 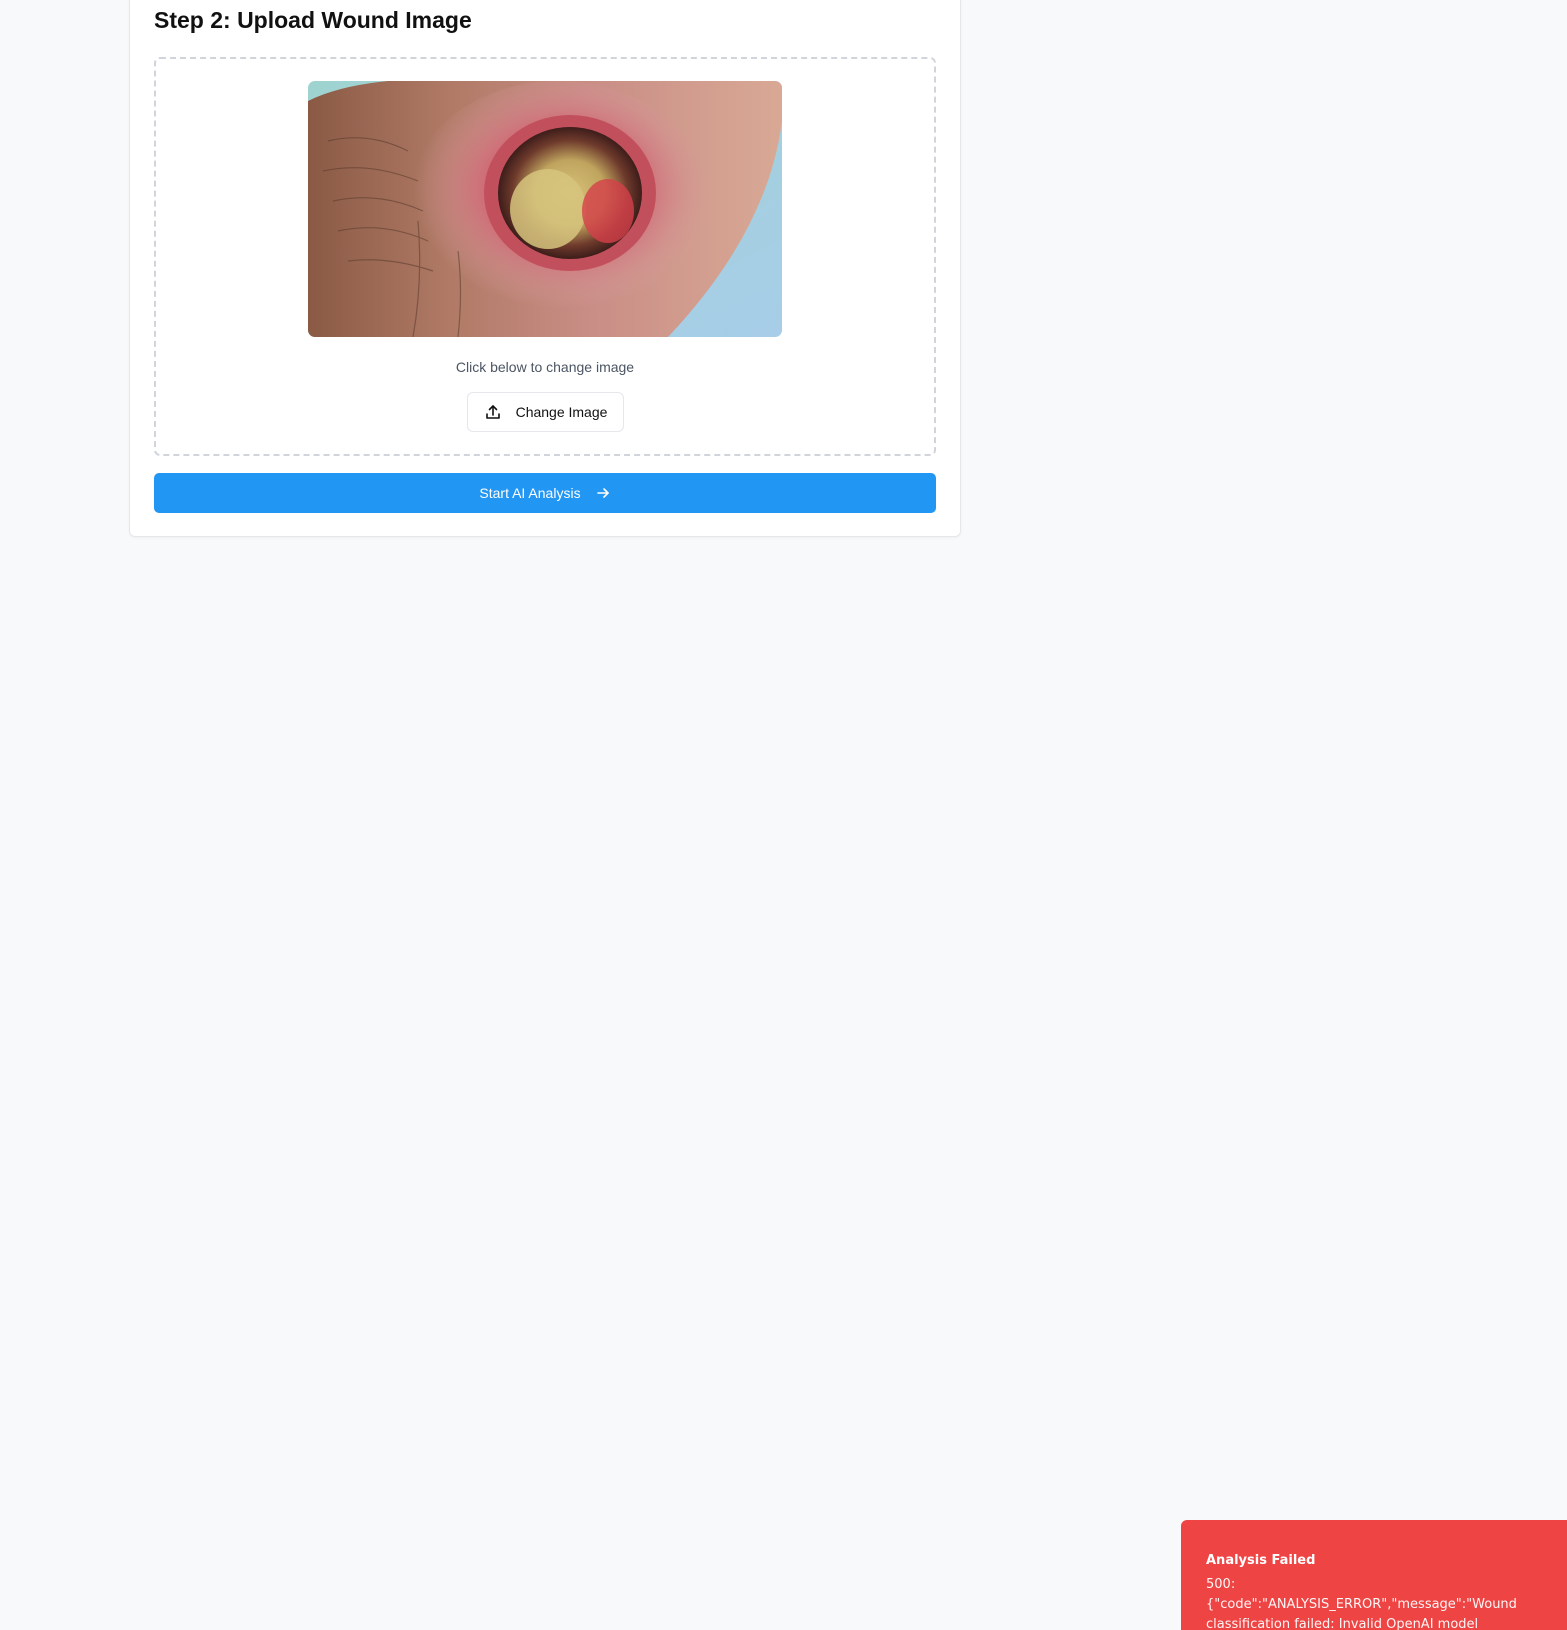 I want to click on change-image-label: Change Image, so click(x=561, y=412).